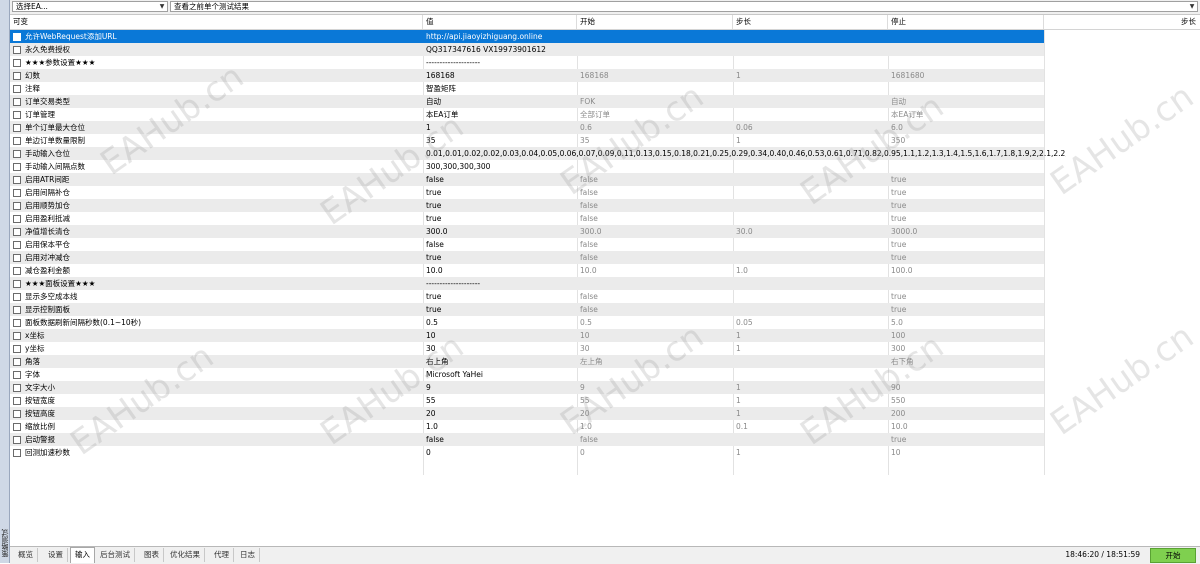 The width and height of the screenshot is (1200, 564). I want to click on table-row: 启用ATR间距 false false true, so click(527, 179).